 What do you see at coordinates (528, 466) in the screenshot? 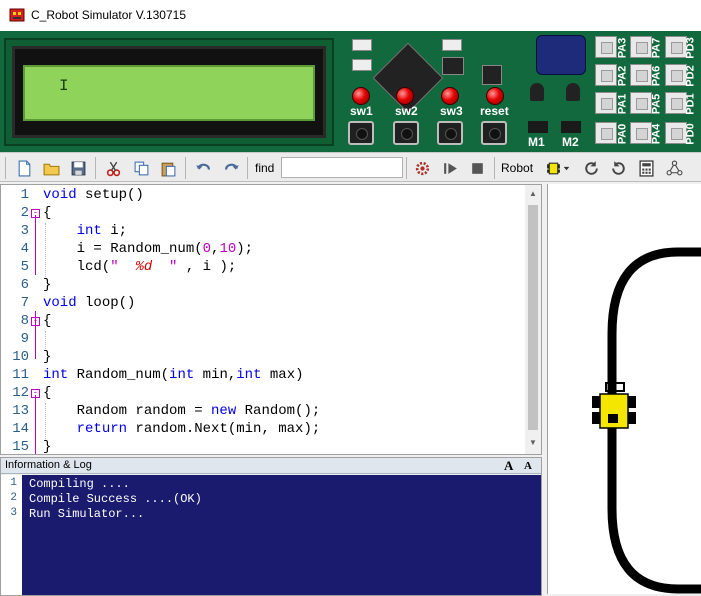
I see `font-decrease-button: A` at bounding box center [528, 466].